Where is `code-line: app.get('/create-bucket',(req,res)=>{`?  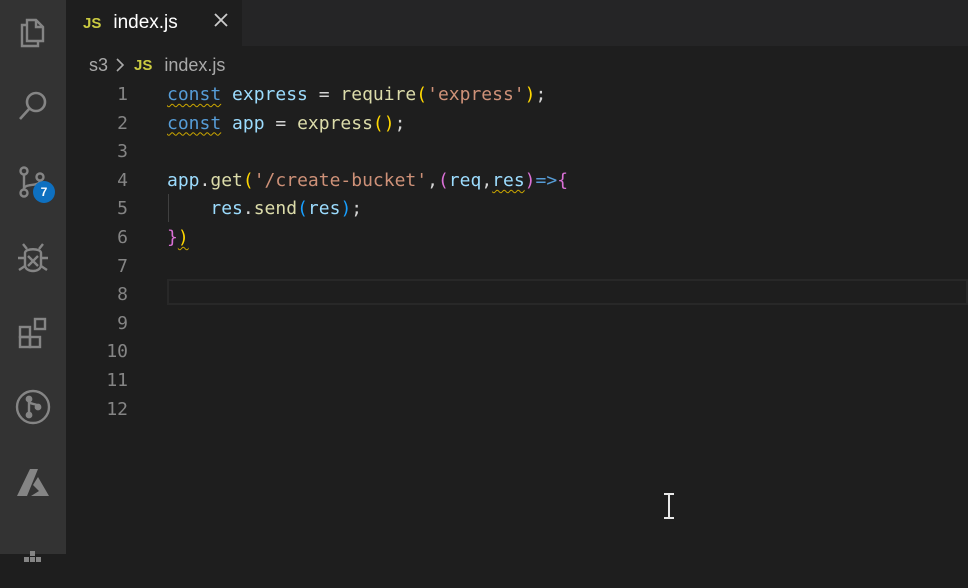
code-line: app.get('/create-bucket',(req,res)=>{ is located at coordinates (367, 181).